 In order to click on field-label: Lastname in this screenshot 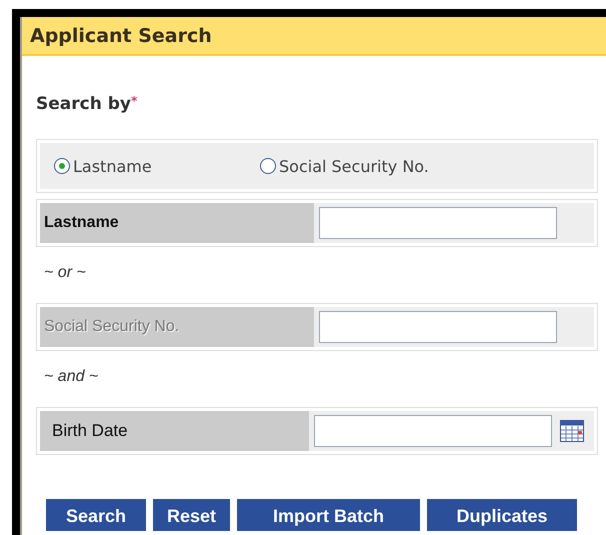, I will do `click(177, 223)`.